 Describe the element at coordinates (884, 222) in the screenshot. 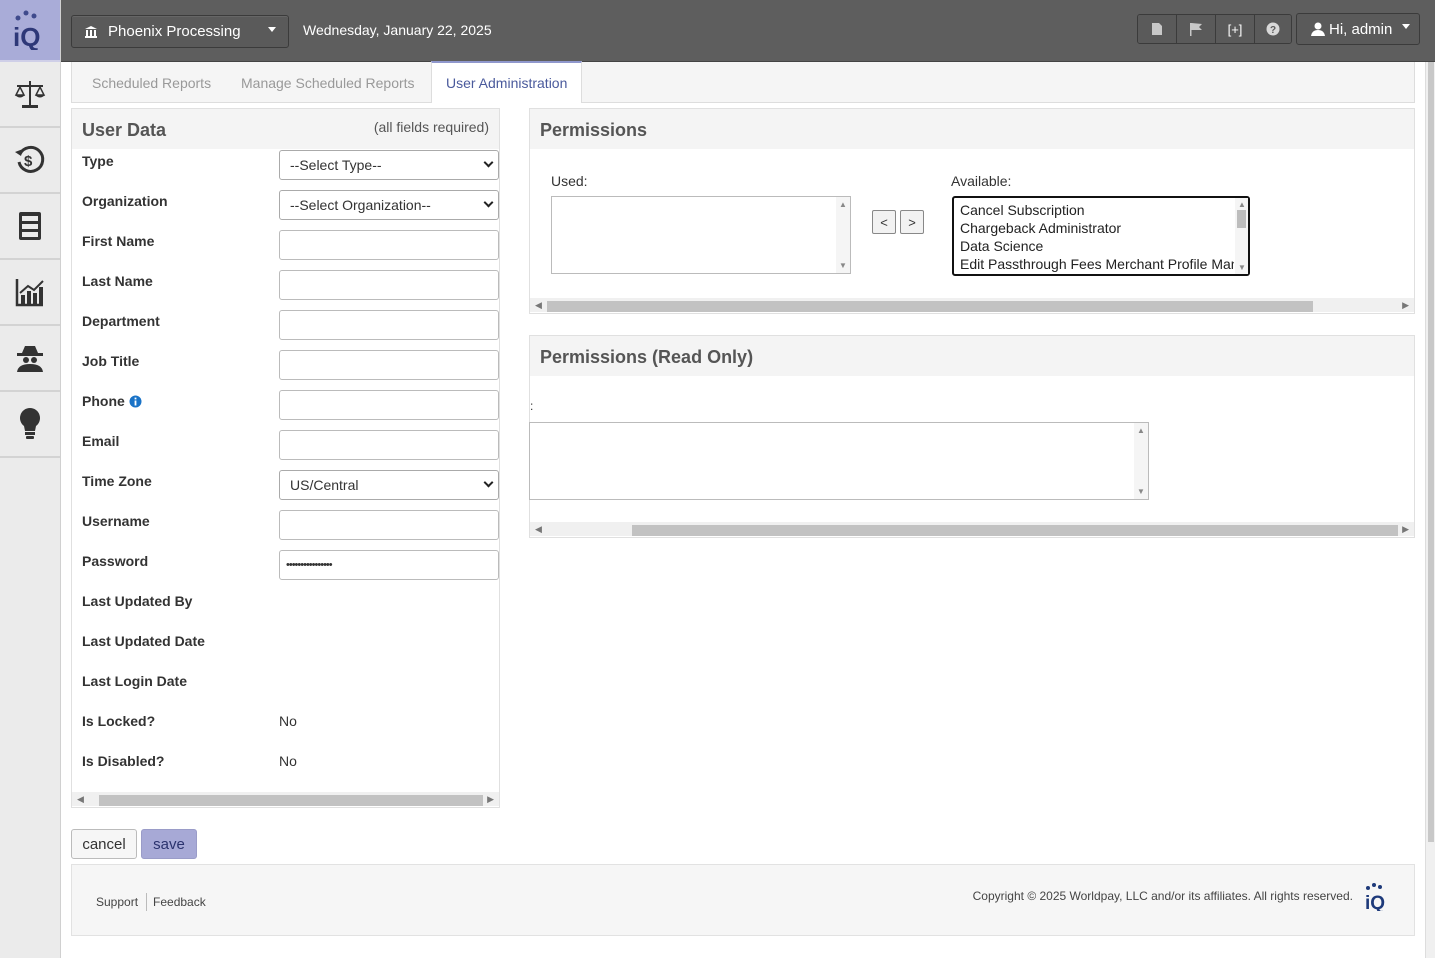

I see `move-left-button: <` at that location.